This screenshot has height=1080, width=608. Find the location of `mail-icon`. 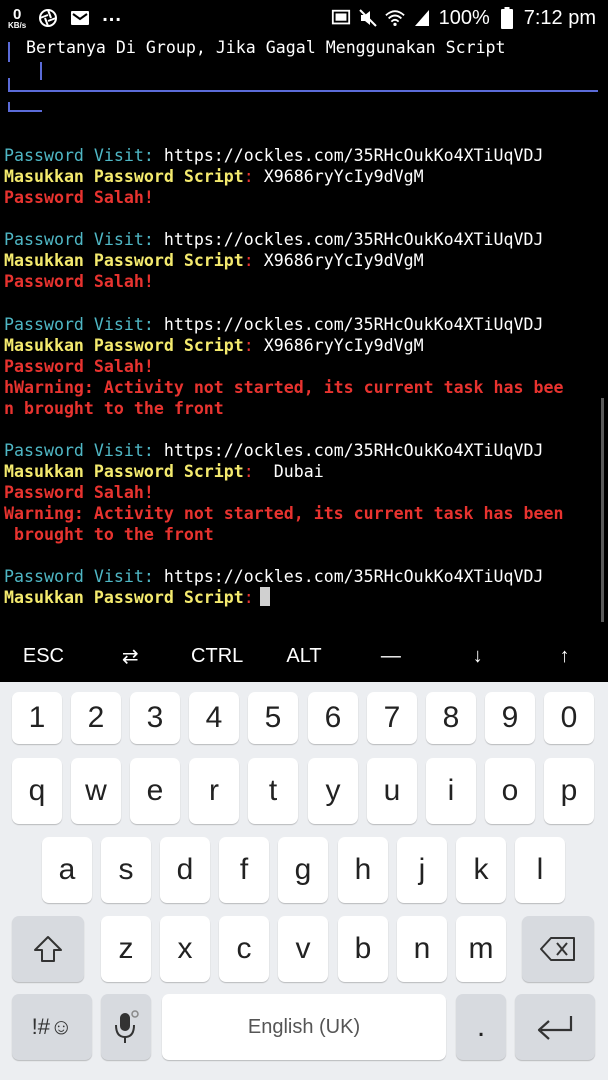

mail-icon is located at coordinates (80, 18).